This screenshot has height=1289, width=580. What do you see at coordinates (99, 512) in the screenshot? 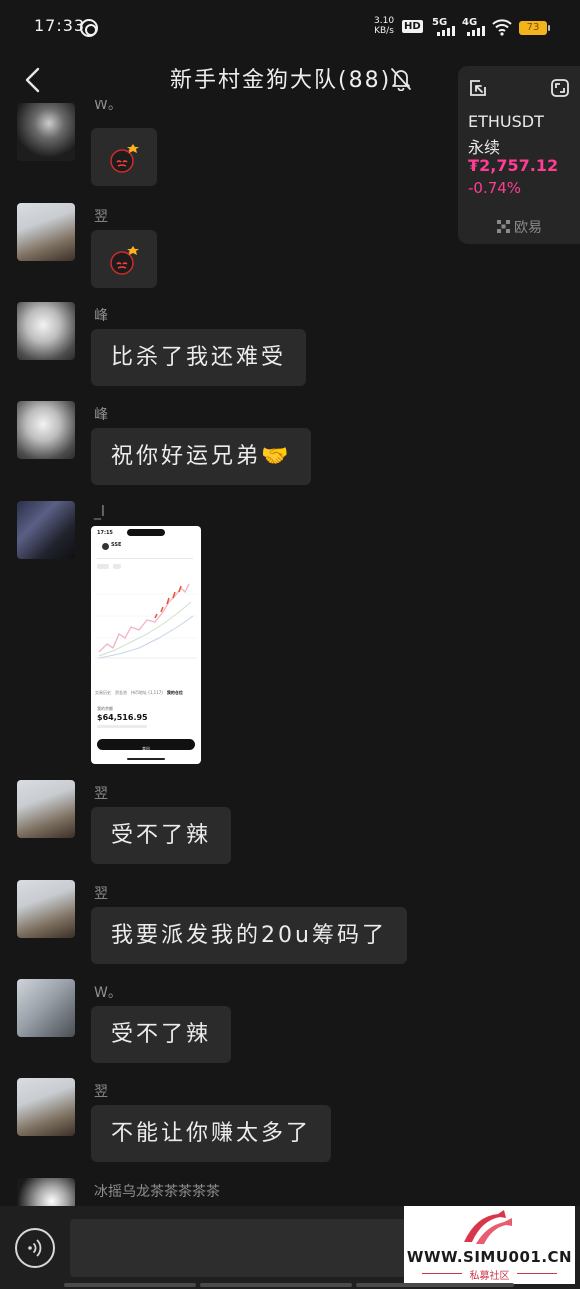
I see `sender-name: _l` at bounding box center [99, 512].